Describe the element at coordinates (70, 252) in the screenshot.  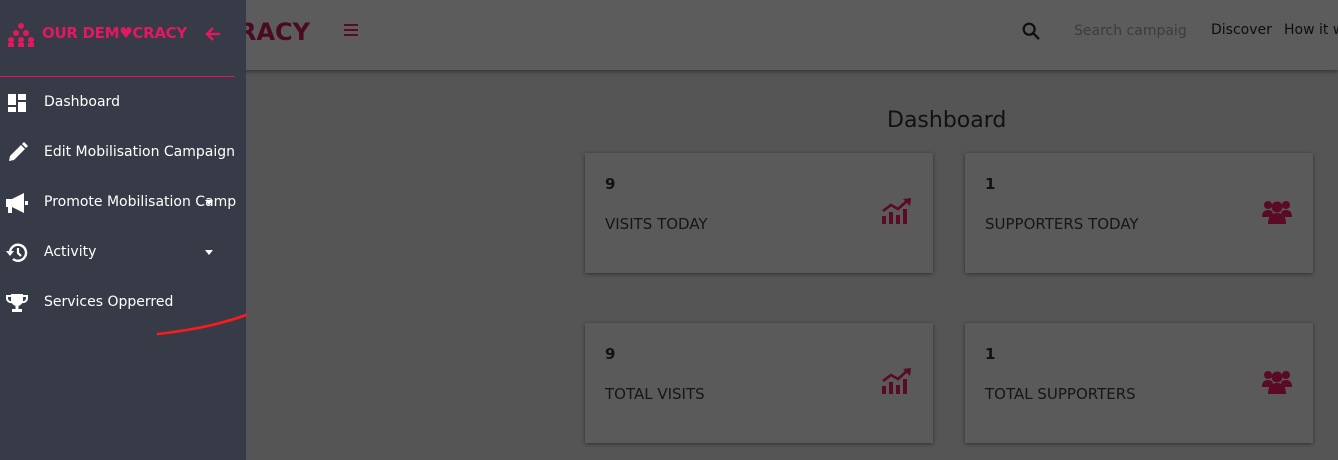
I see `sidebar-item-label: Activity` at that location.